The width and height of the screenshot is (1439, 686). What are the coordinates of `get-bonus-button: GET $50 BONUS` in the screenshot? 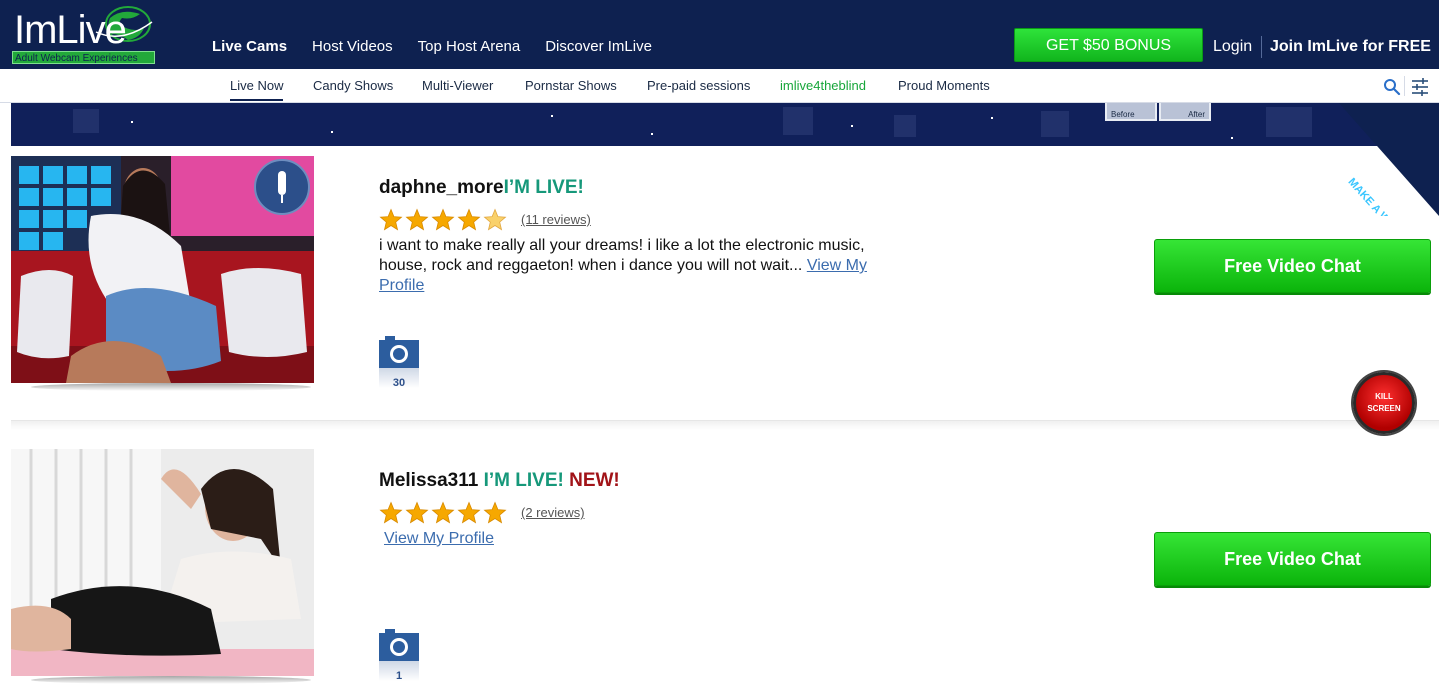 It's located at (1108, 45).